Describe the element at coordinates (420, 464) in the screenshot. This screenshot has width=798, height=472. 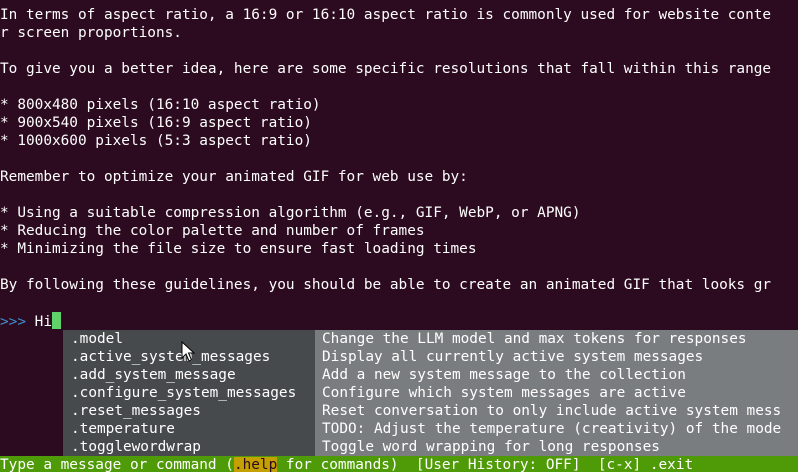
I see `history-bracket-open-icon: [` at that location.